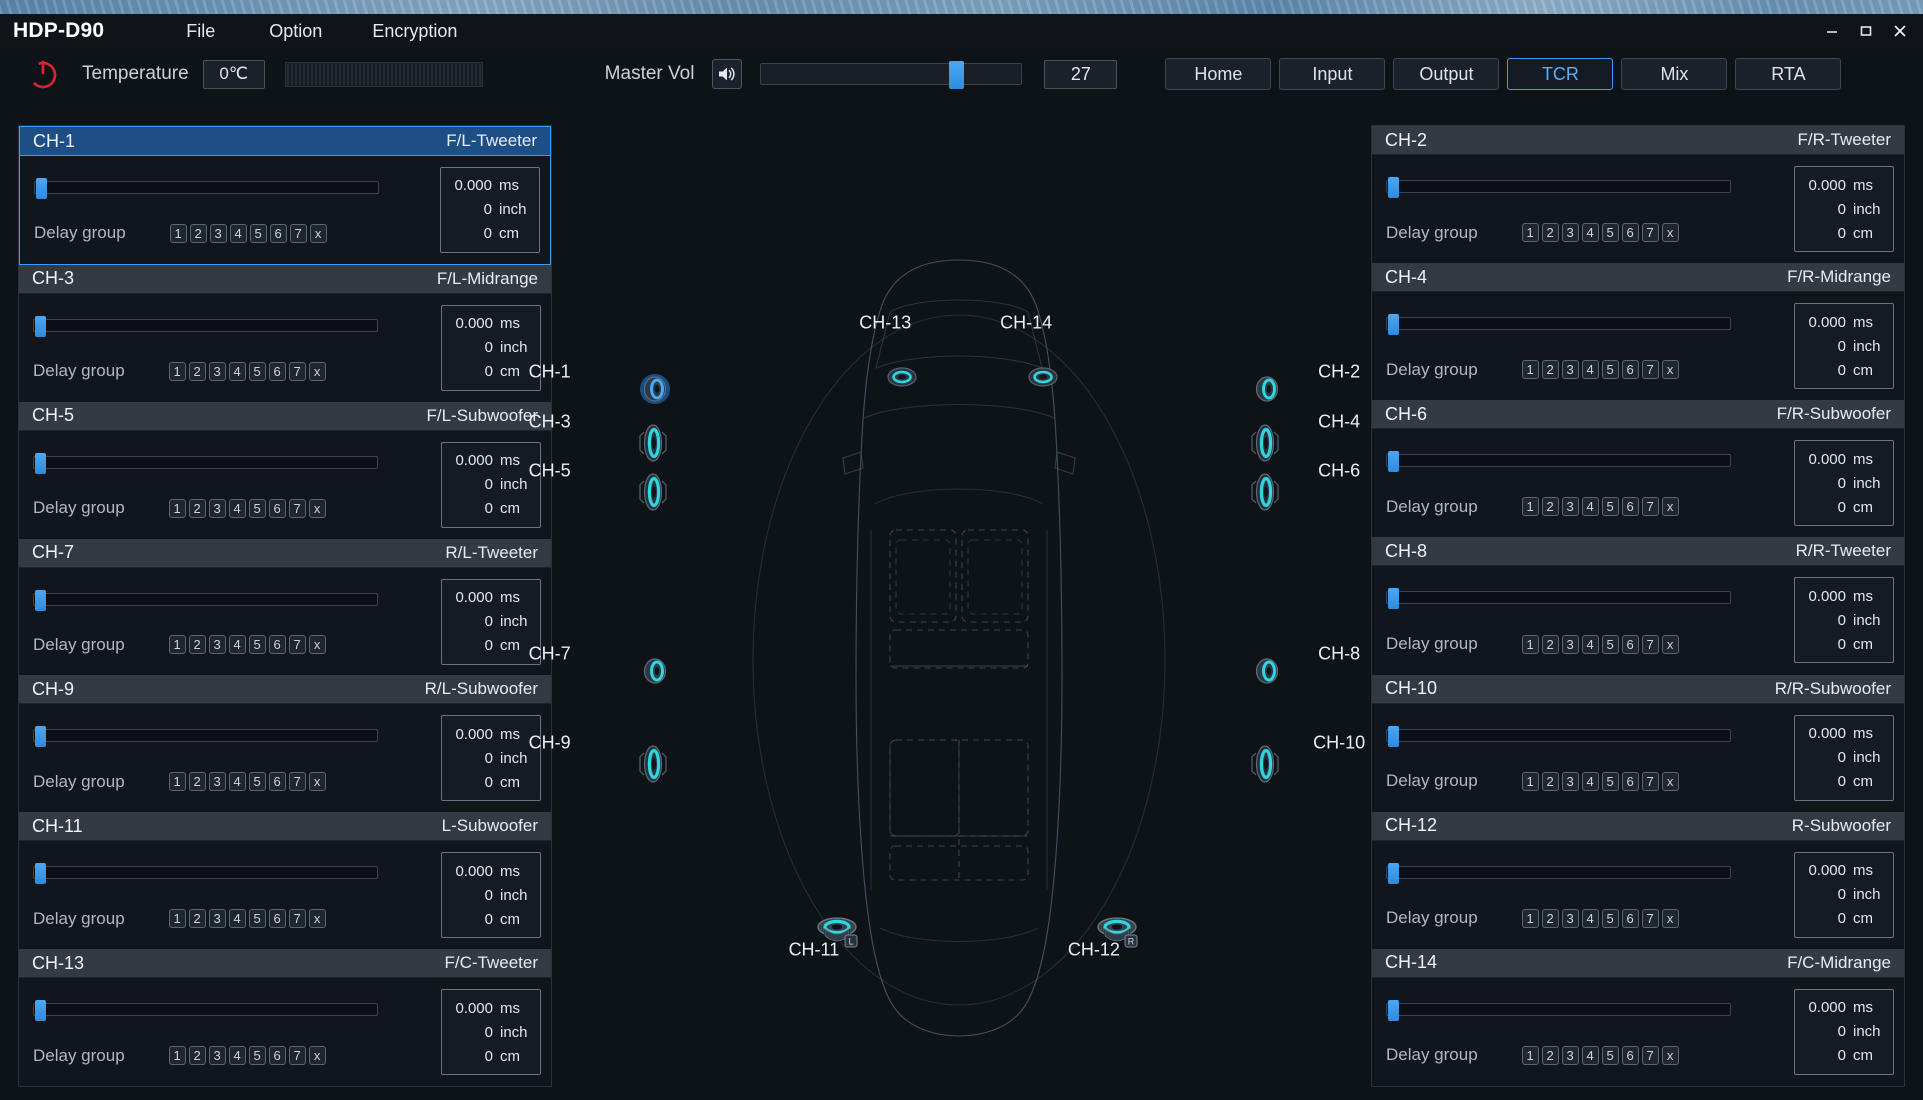  What do you see at coordinates (1638, 278) in the screenshot?
I see `channel-header: CH-4 F/R-Midrange` at bounding box center [1638, 278].